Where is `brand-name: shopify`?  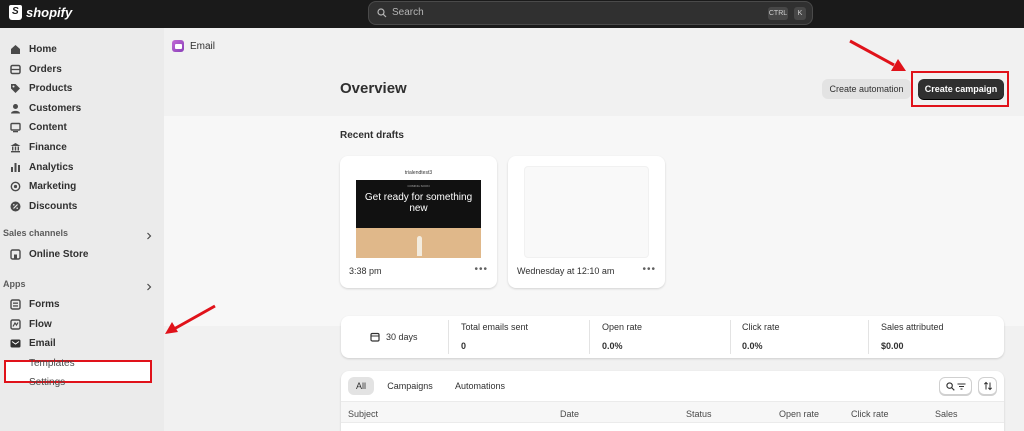
brand-name: shopify is located at coordinates (49, 12).